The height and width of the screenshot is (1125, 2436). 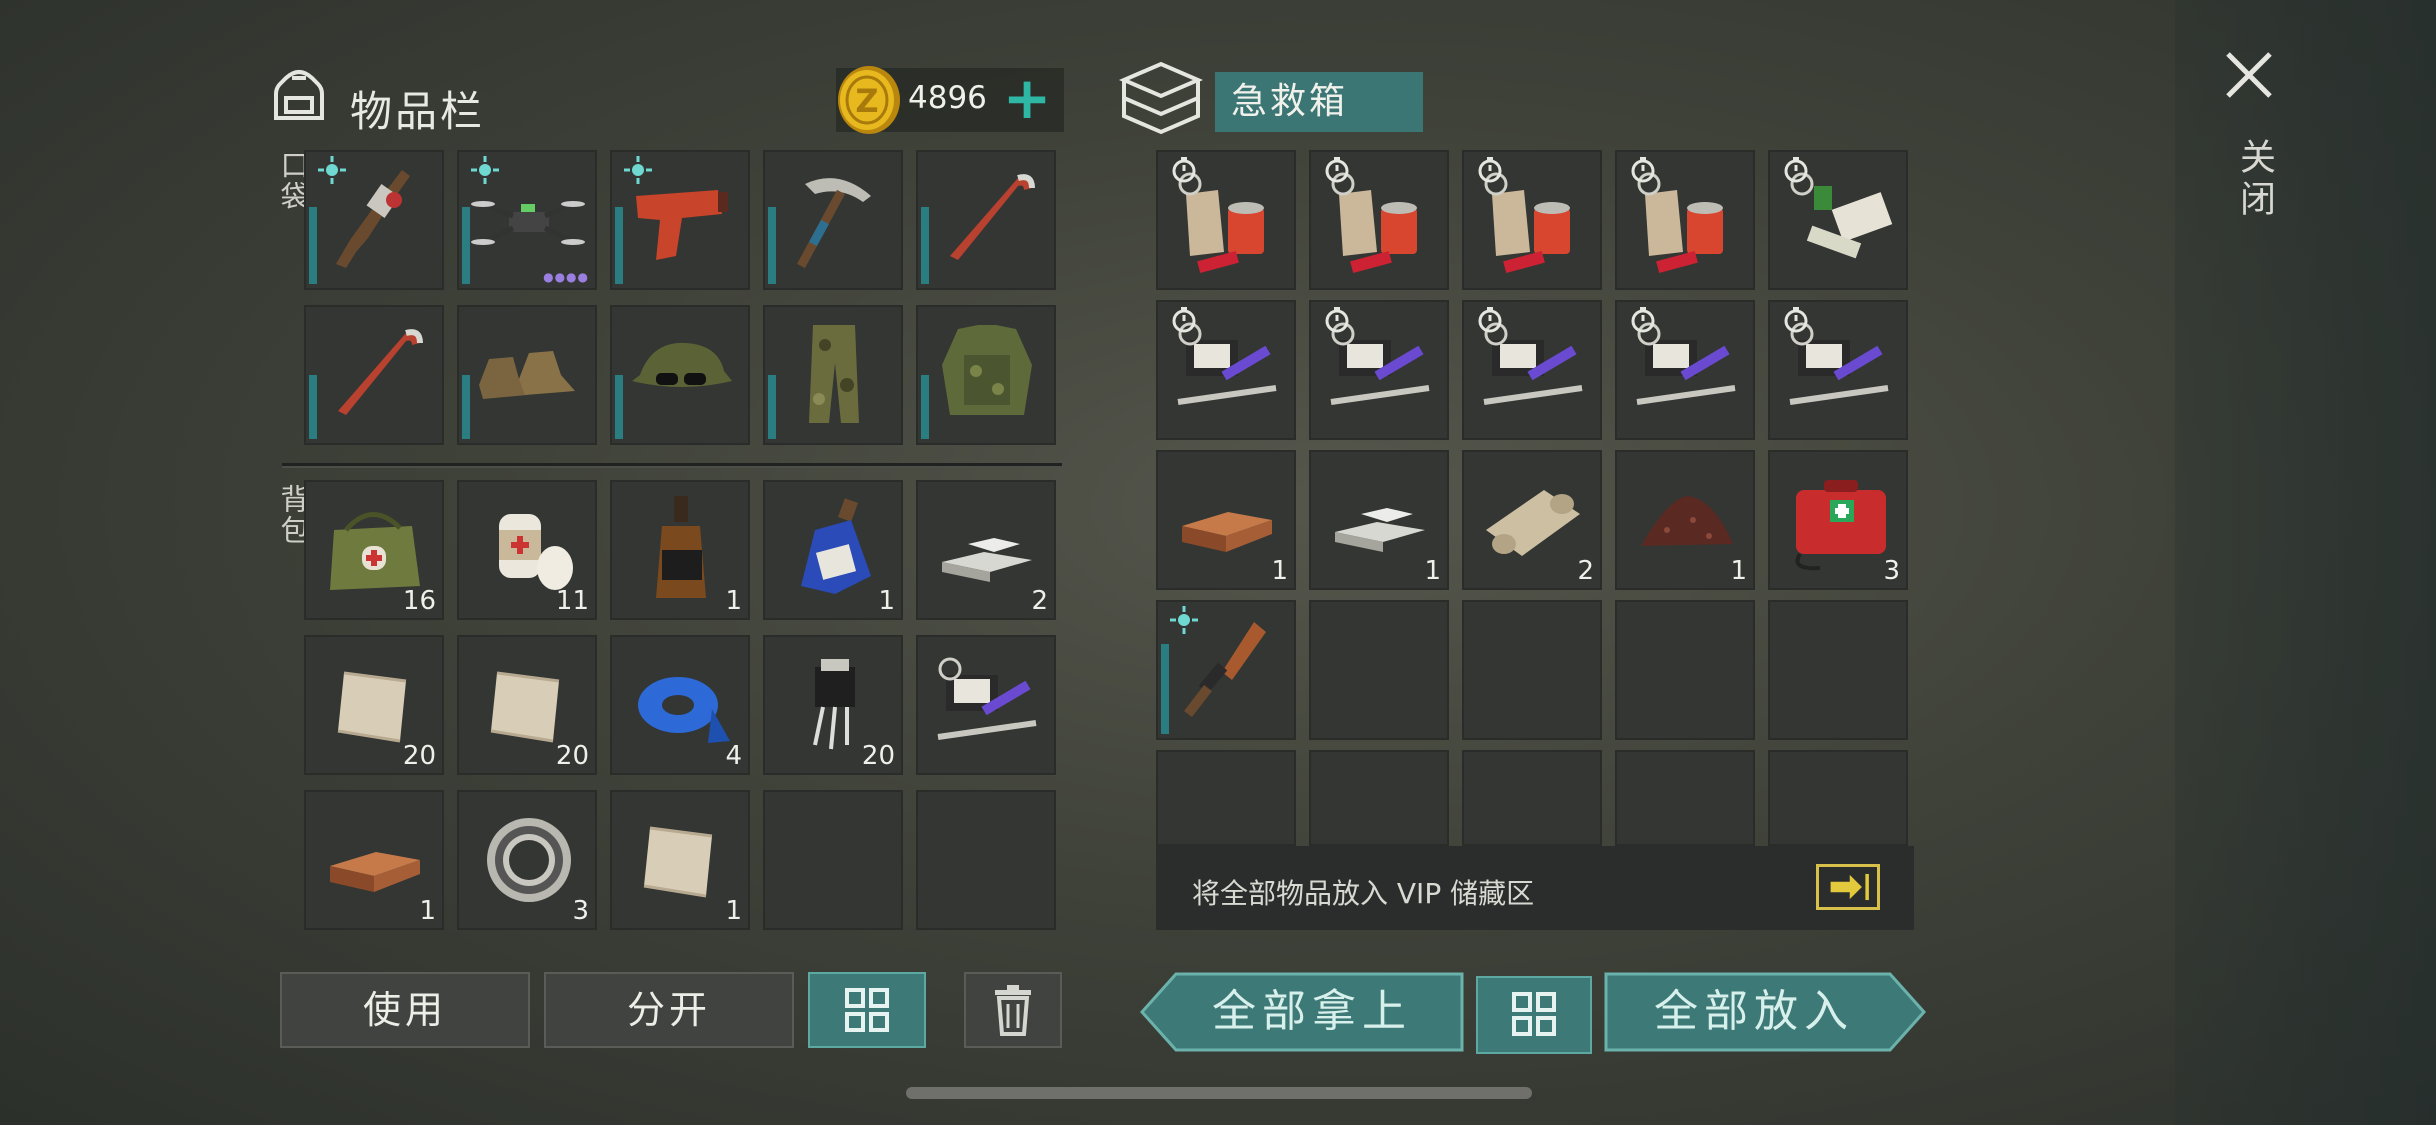 I want to click on camo-pants-icon, so click(x=834, y=374).